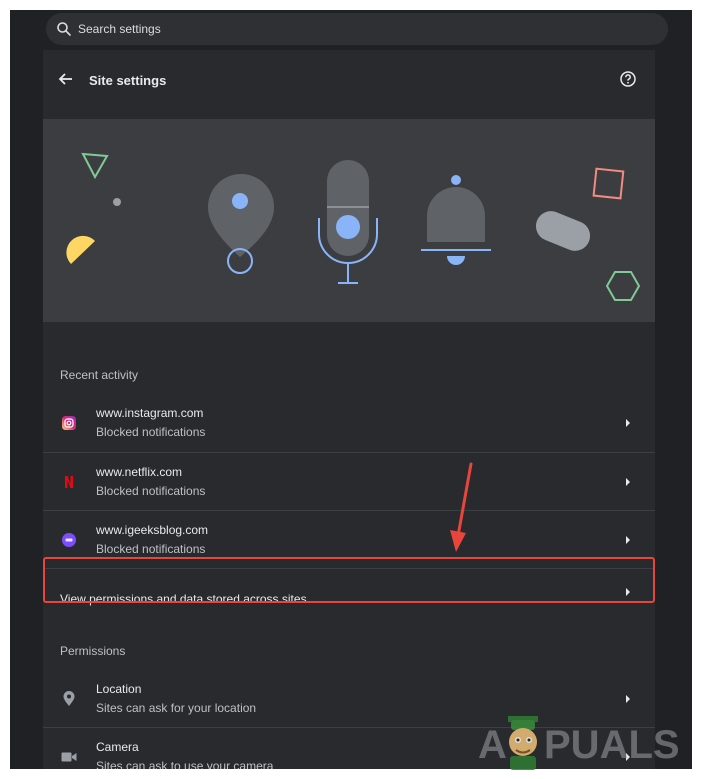 Image resolution: width=702 pixels, height=779 pixels. I want to click on help-circle-icon, so click(628, 79).